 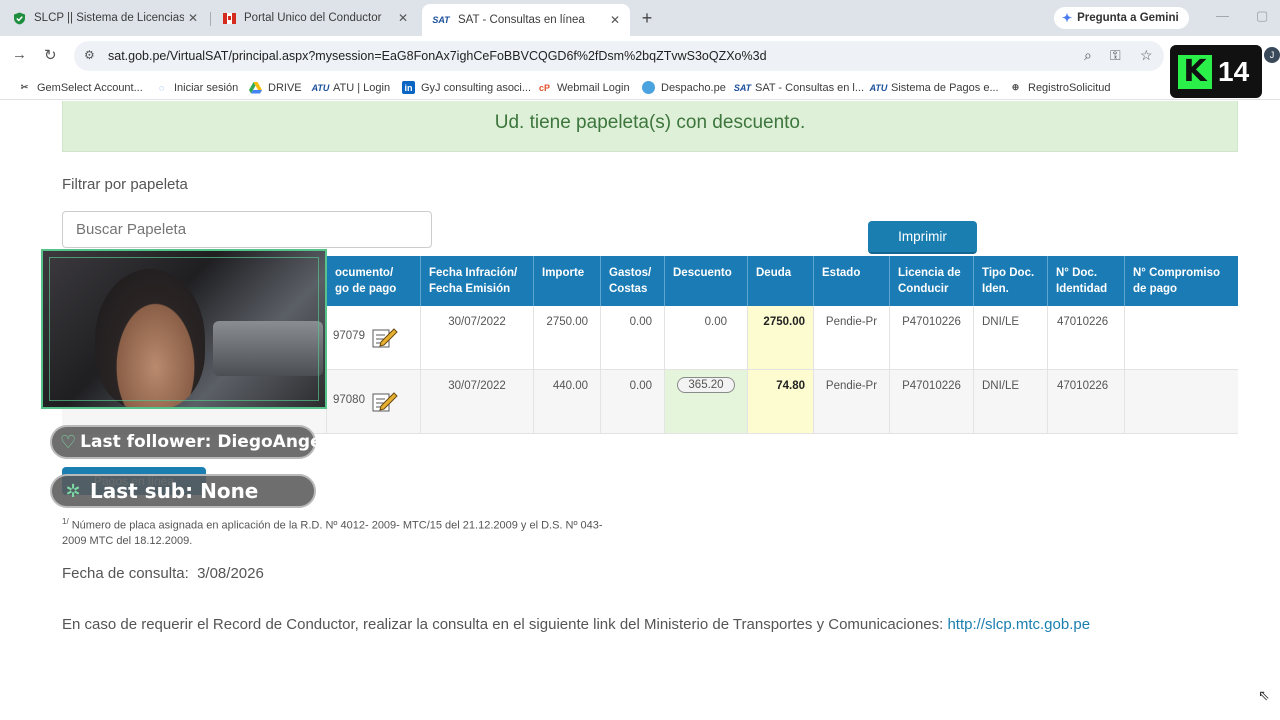 I want to click on portal-flag-icon, so click(x=229, y=18).